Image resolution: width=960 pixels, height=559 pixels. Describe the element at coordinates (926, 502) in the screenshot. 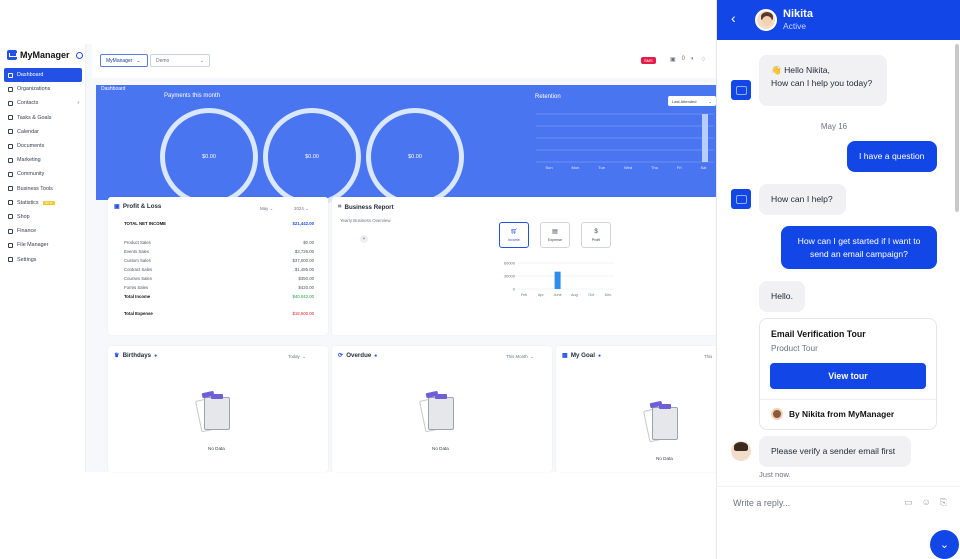

I see `emoji-icon: ☺` at that location.